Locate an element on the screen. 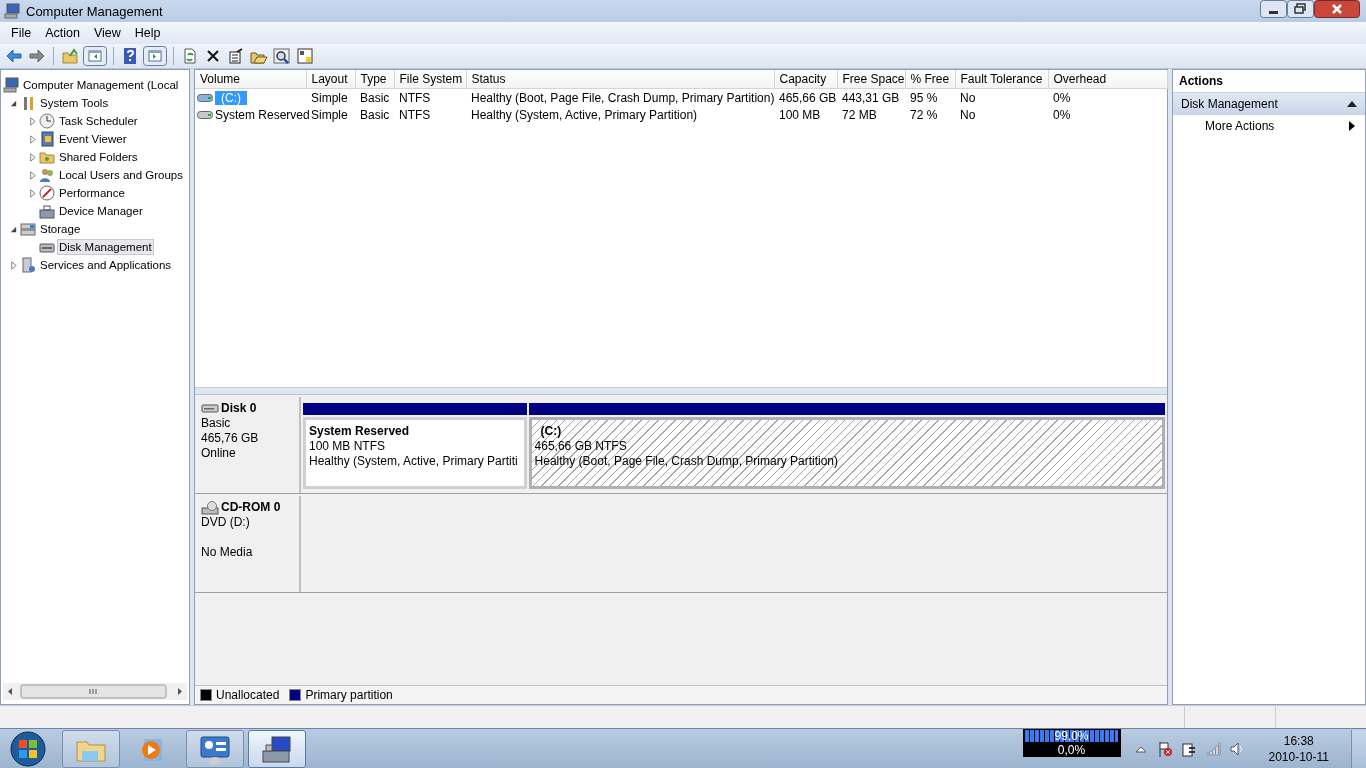  meter-reading: 0,0% is located at coordinates (1071, 750).